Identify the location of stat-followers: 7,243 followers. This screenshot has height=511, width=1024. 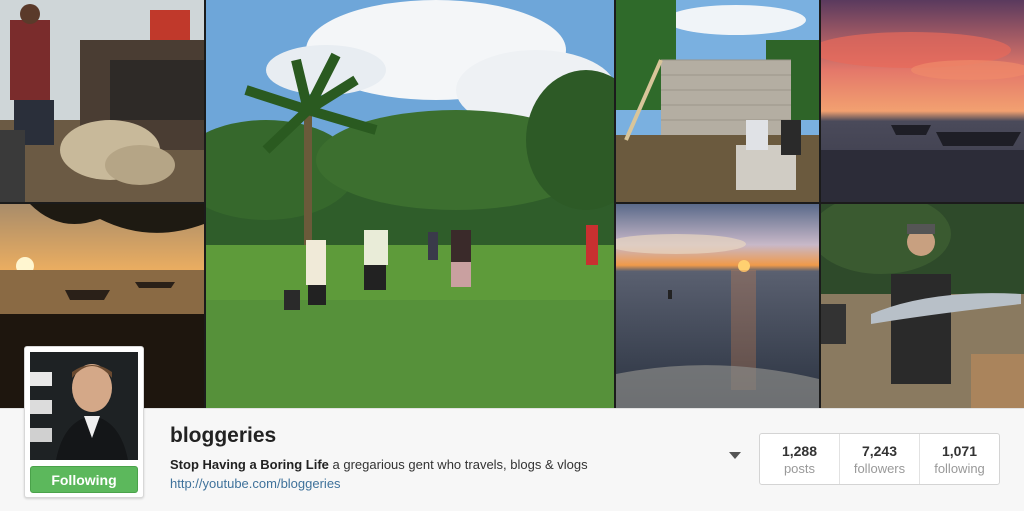
(880, 459).